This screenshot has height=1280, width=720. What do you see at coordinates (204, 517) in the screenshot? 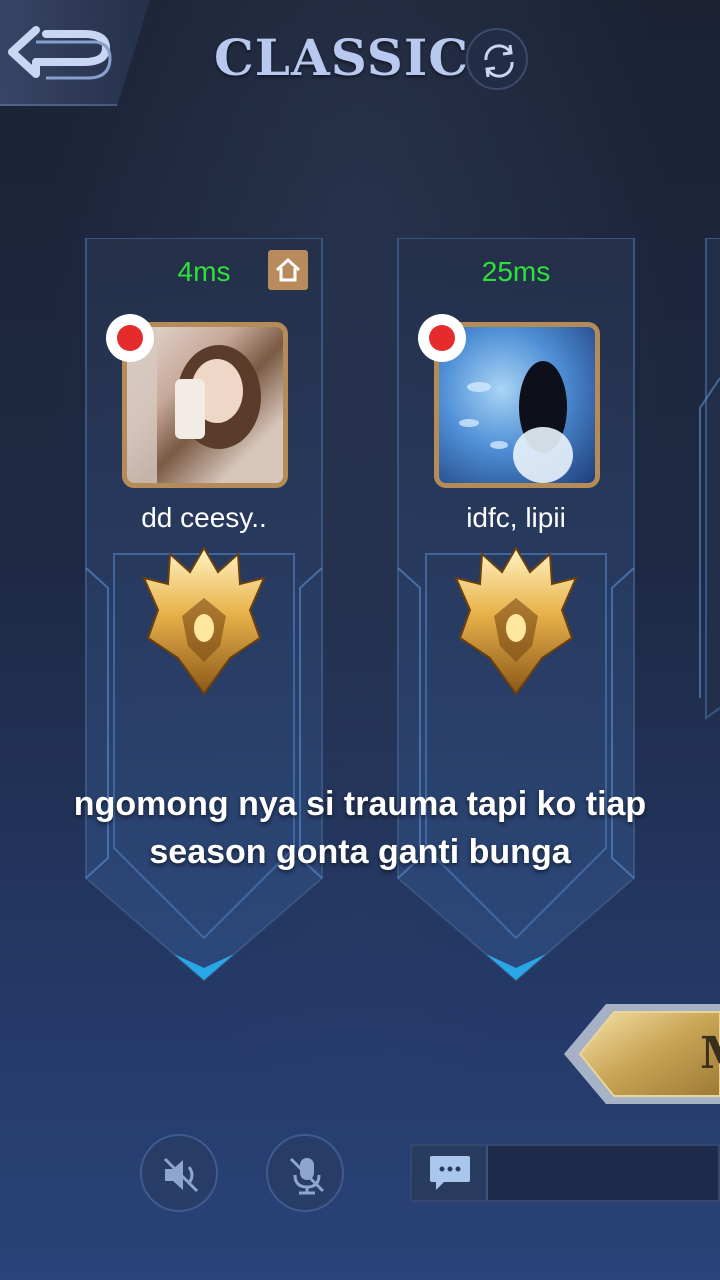
I see `player-name: dd ceesy..` at bounding box center [204, 517].